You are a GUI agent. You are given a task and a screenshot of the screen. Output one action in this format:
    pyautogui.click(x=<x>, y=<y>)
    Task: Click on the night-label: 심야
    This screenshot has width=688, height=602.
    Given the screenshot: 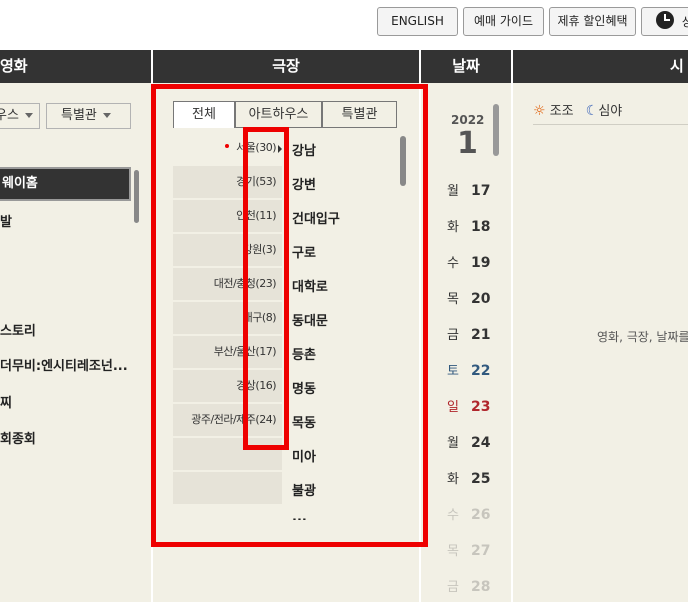 What is the action you would take?
    pyautogui.click(x=610, y=111)
    